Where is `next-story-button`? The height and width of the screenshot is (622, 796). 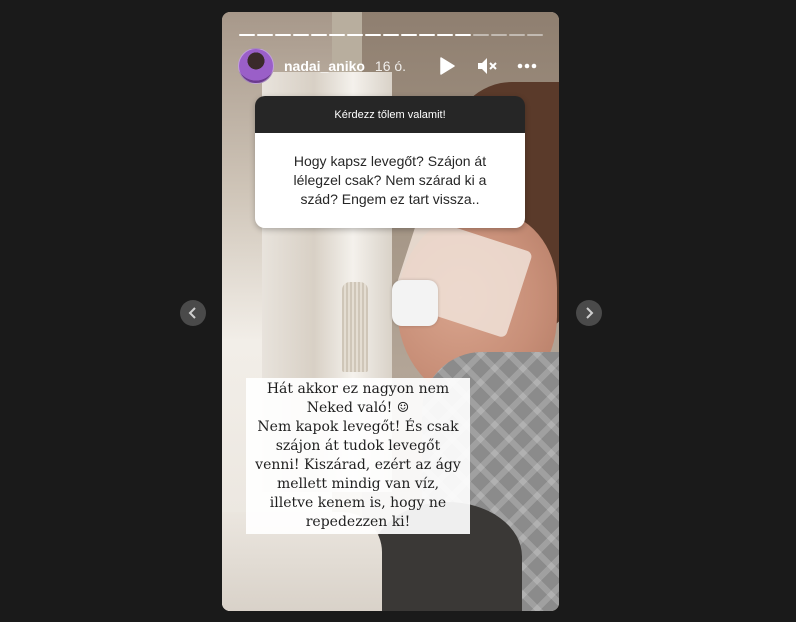 next-story-button is located at coordinates (589, 313).